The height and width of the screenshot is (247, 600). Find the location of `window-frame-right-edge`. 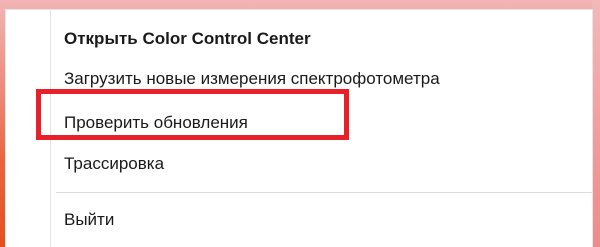

window-frame-right-edge is located at coordinates (596, 123).